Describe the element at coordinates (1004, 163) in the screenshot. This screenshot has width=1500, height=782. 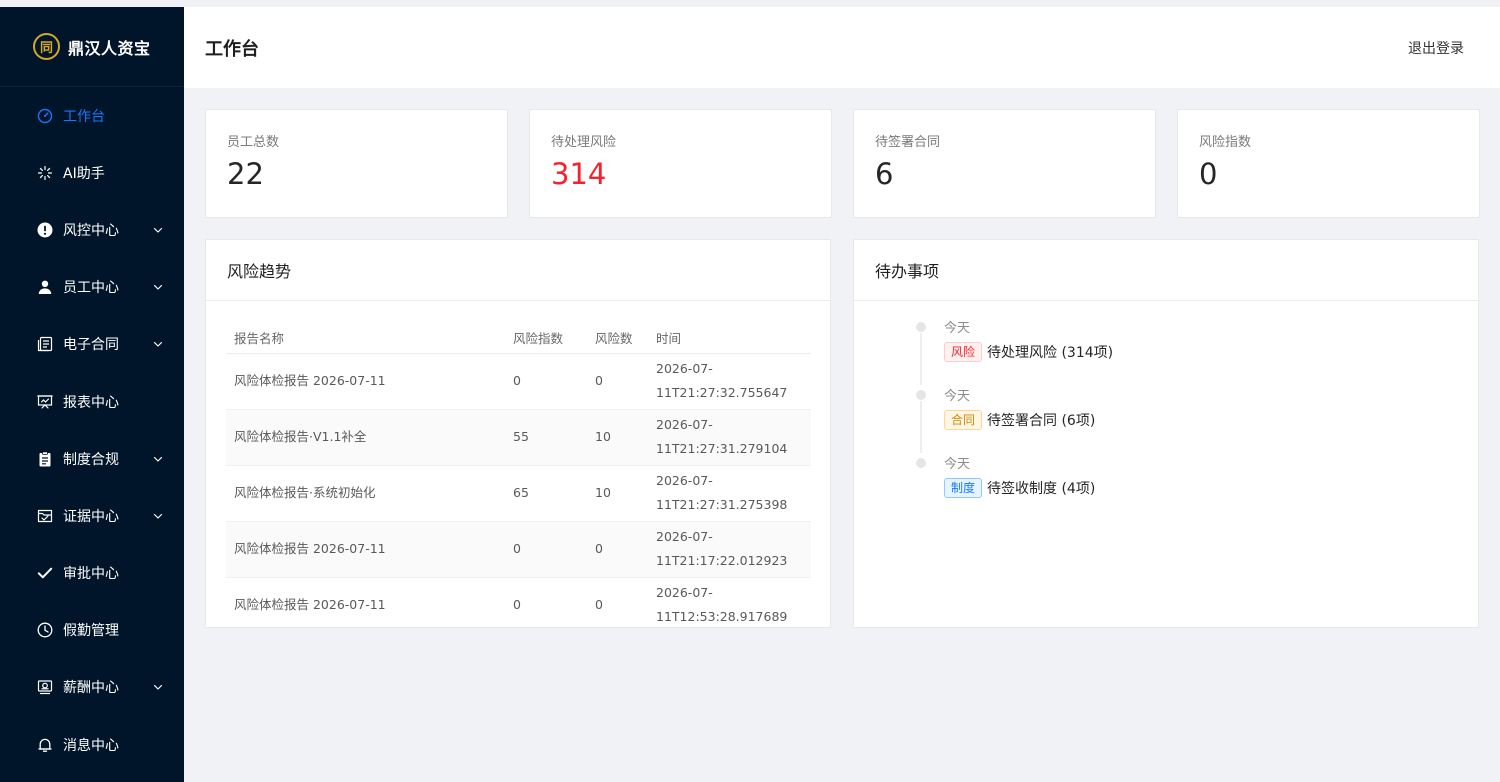
I see `stat-card-pending-contracts: 待签署合同 6` at that location.